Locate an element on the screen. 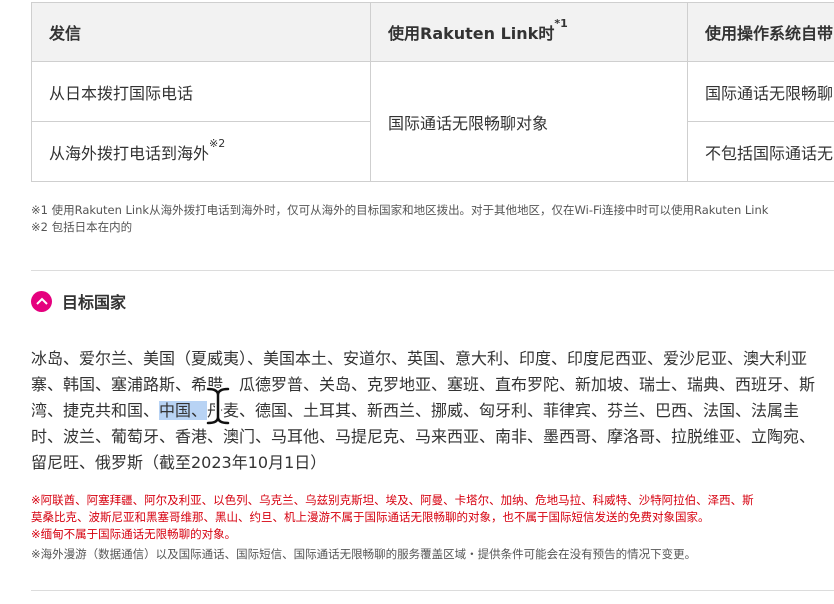  row-label-overseas: 从海外拨打电话到海外※2 is located at coordinates (201, 151).